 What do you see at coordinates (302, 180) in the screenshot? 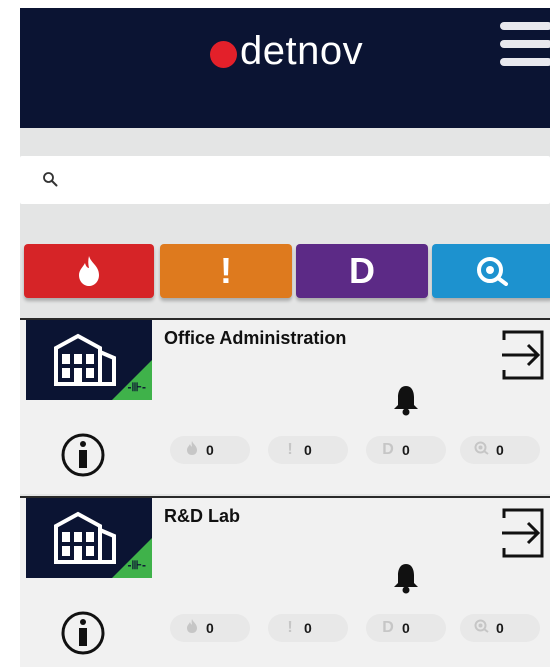
I see `search-input` at bounding box center [302, 180].